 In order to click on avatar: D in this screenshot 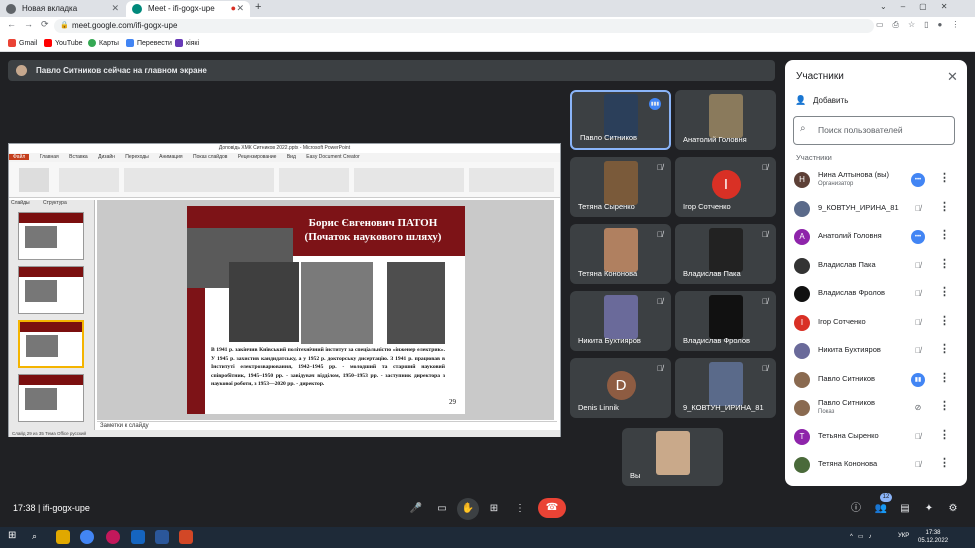, I will do `click(621, 385)`.